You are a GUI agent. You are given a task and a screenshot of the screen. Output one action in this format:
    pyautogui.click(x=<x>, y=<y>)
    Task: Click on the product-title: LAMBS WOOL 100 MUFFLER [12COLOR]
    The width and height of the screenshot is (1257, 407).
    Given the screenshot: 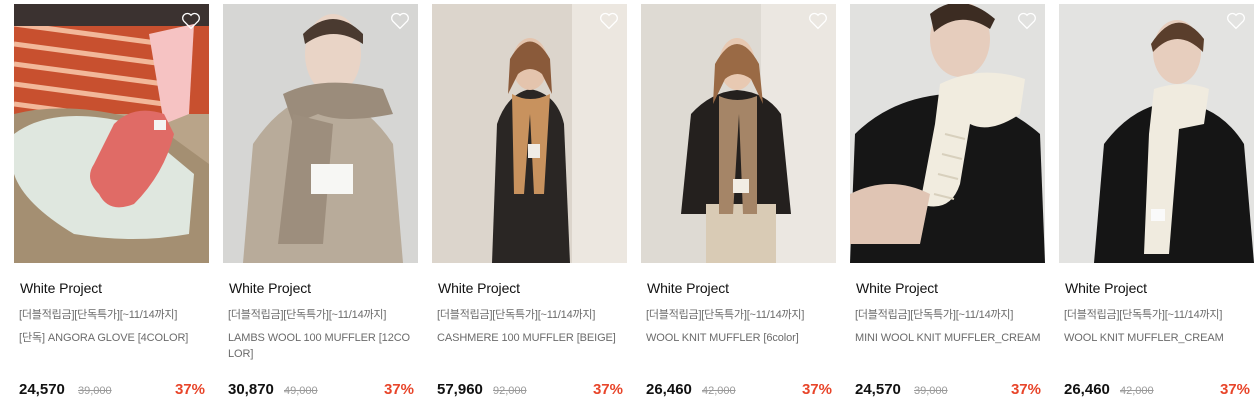 What is the action you would take?
    pyautogui.click(x=321, y=346)
    